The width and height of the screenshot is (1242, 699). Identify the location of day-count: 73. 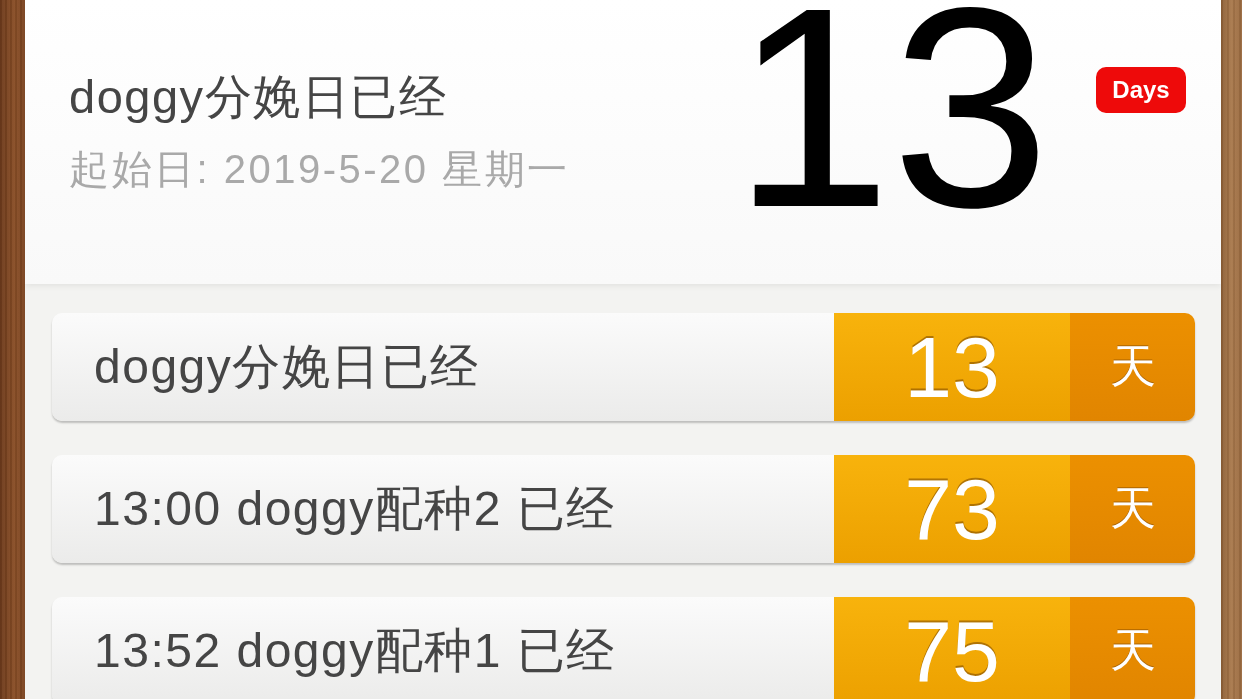
(952, 509).